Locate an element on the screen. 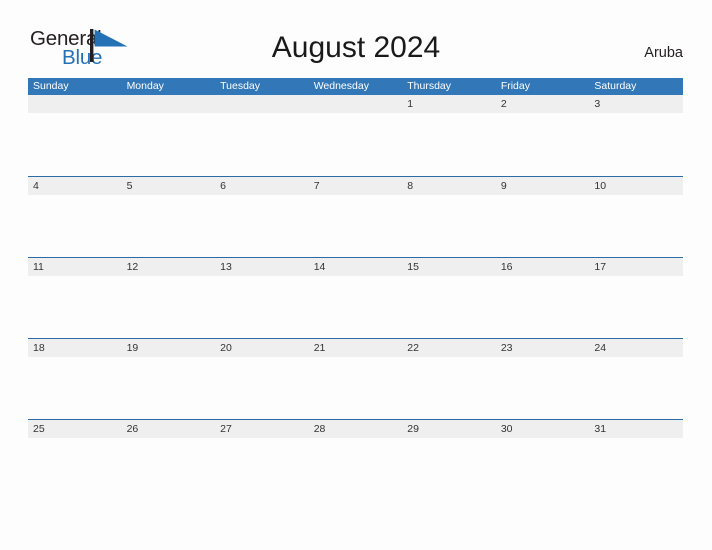  calendar-week-row: 1 2 3 is located at coordinates (355, 135).